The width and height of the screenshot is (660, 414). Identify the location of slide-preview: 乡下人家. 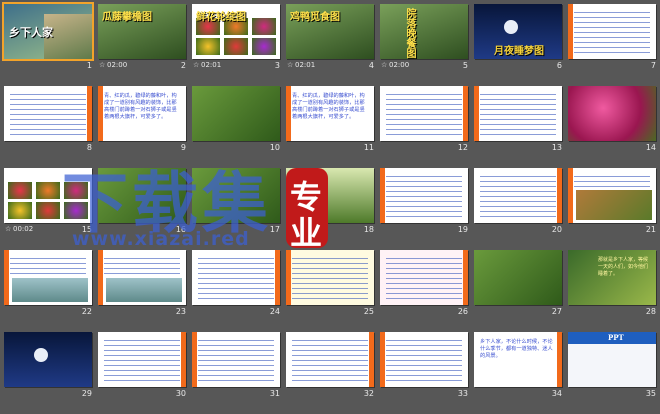
(48, 31).